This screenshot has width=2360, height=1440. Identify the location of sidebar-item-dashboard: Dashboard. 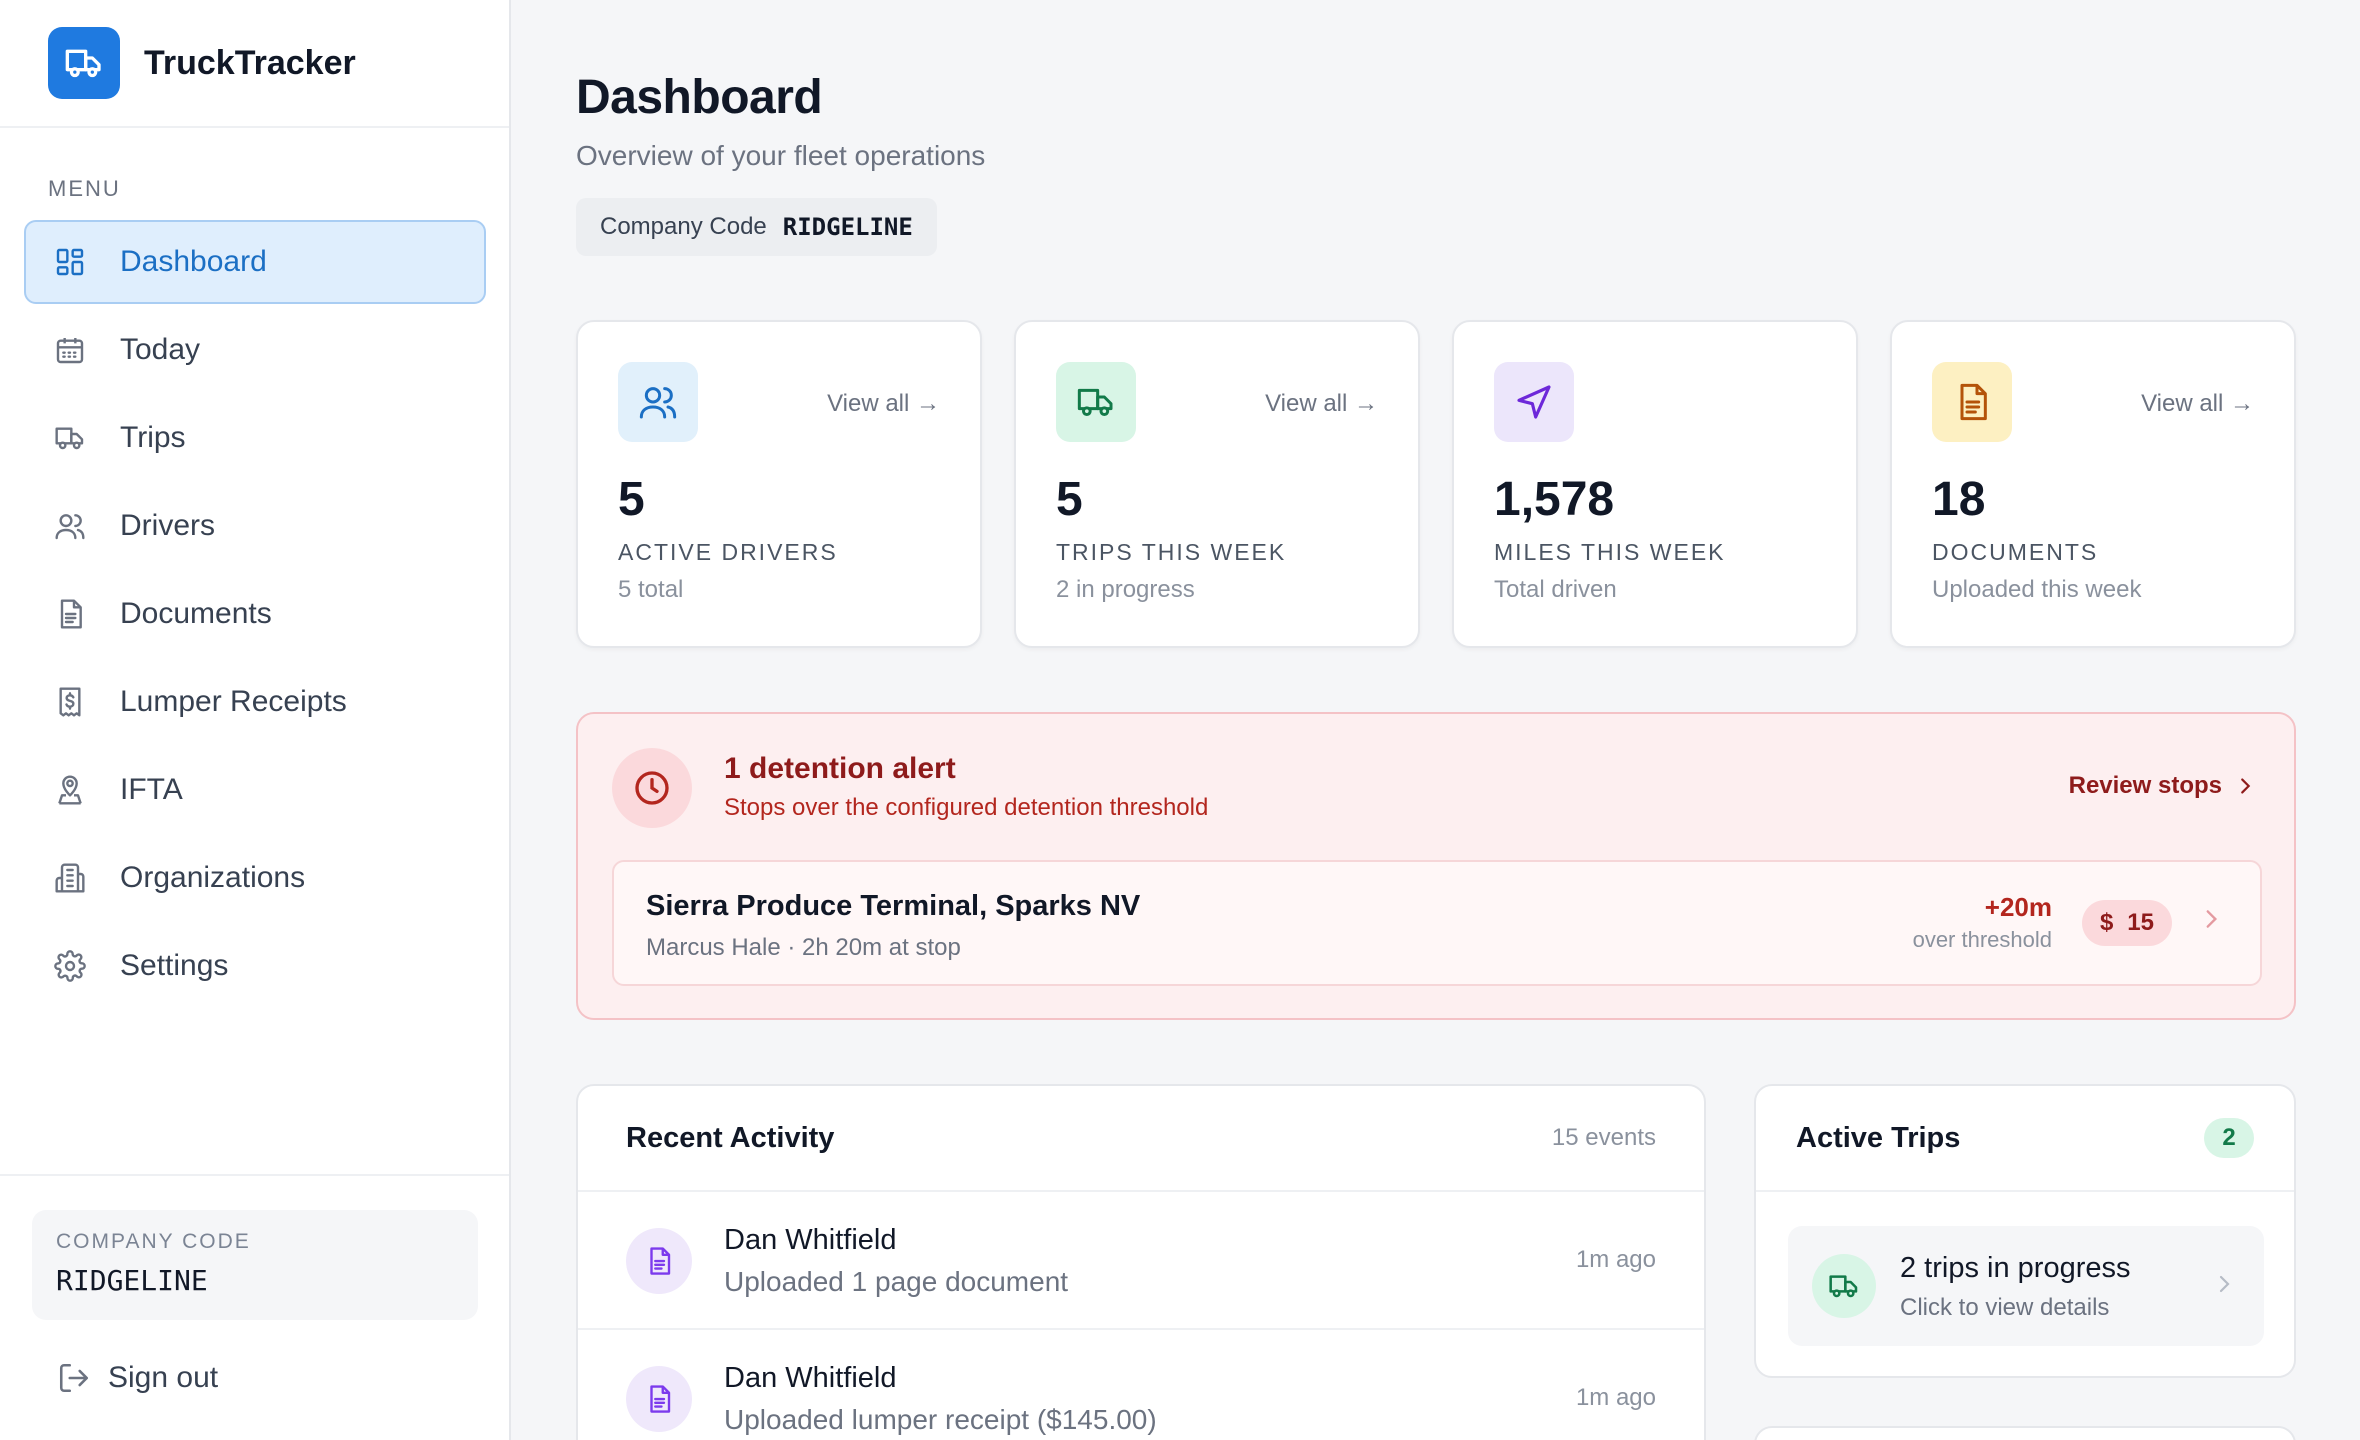
(255, 262).